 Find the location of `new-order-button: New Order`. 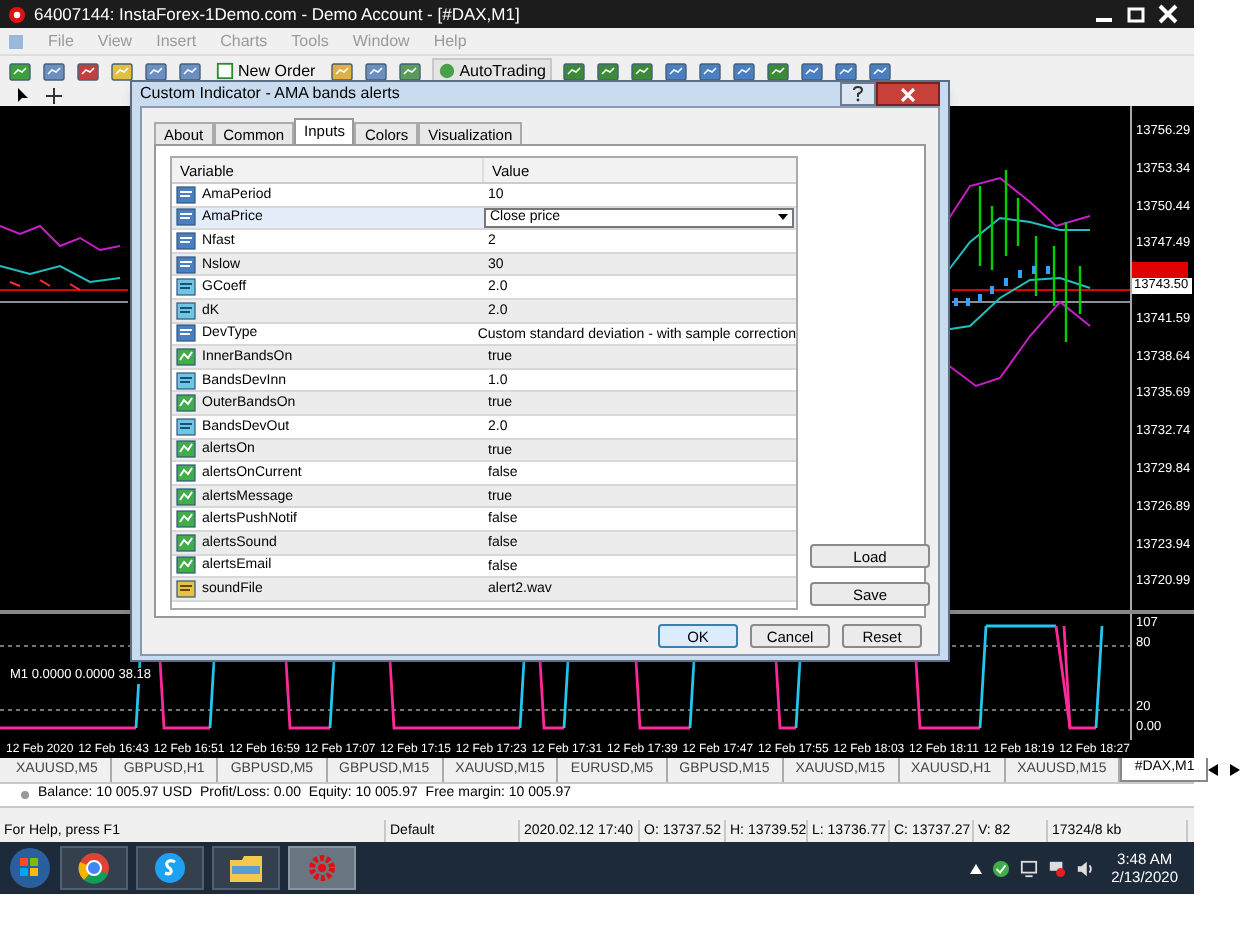

new-order-button: New Order is located at coordinates (266, 71).